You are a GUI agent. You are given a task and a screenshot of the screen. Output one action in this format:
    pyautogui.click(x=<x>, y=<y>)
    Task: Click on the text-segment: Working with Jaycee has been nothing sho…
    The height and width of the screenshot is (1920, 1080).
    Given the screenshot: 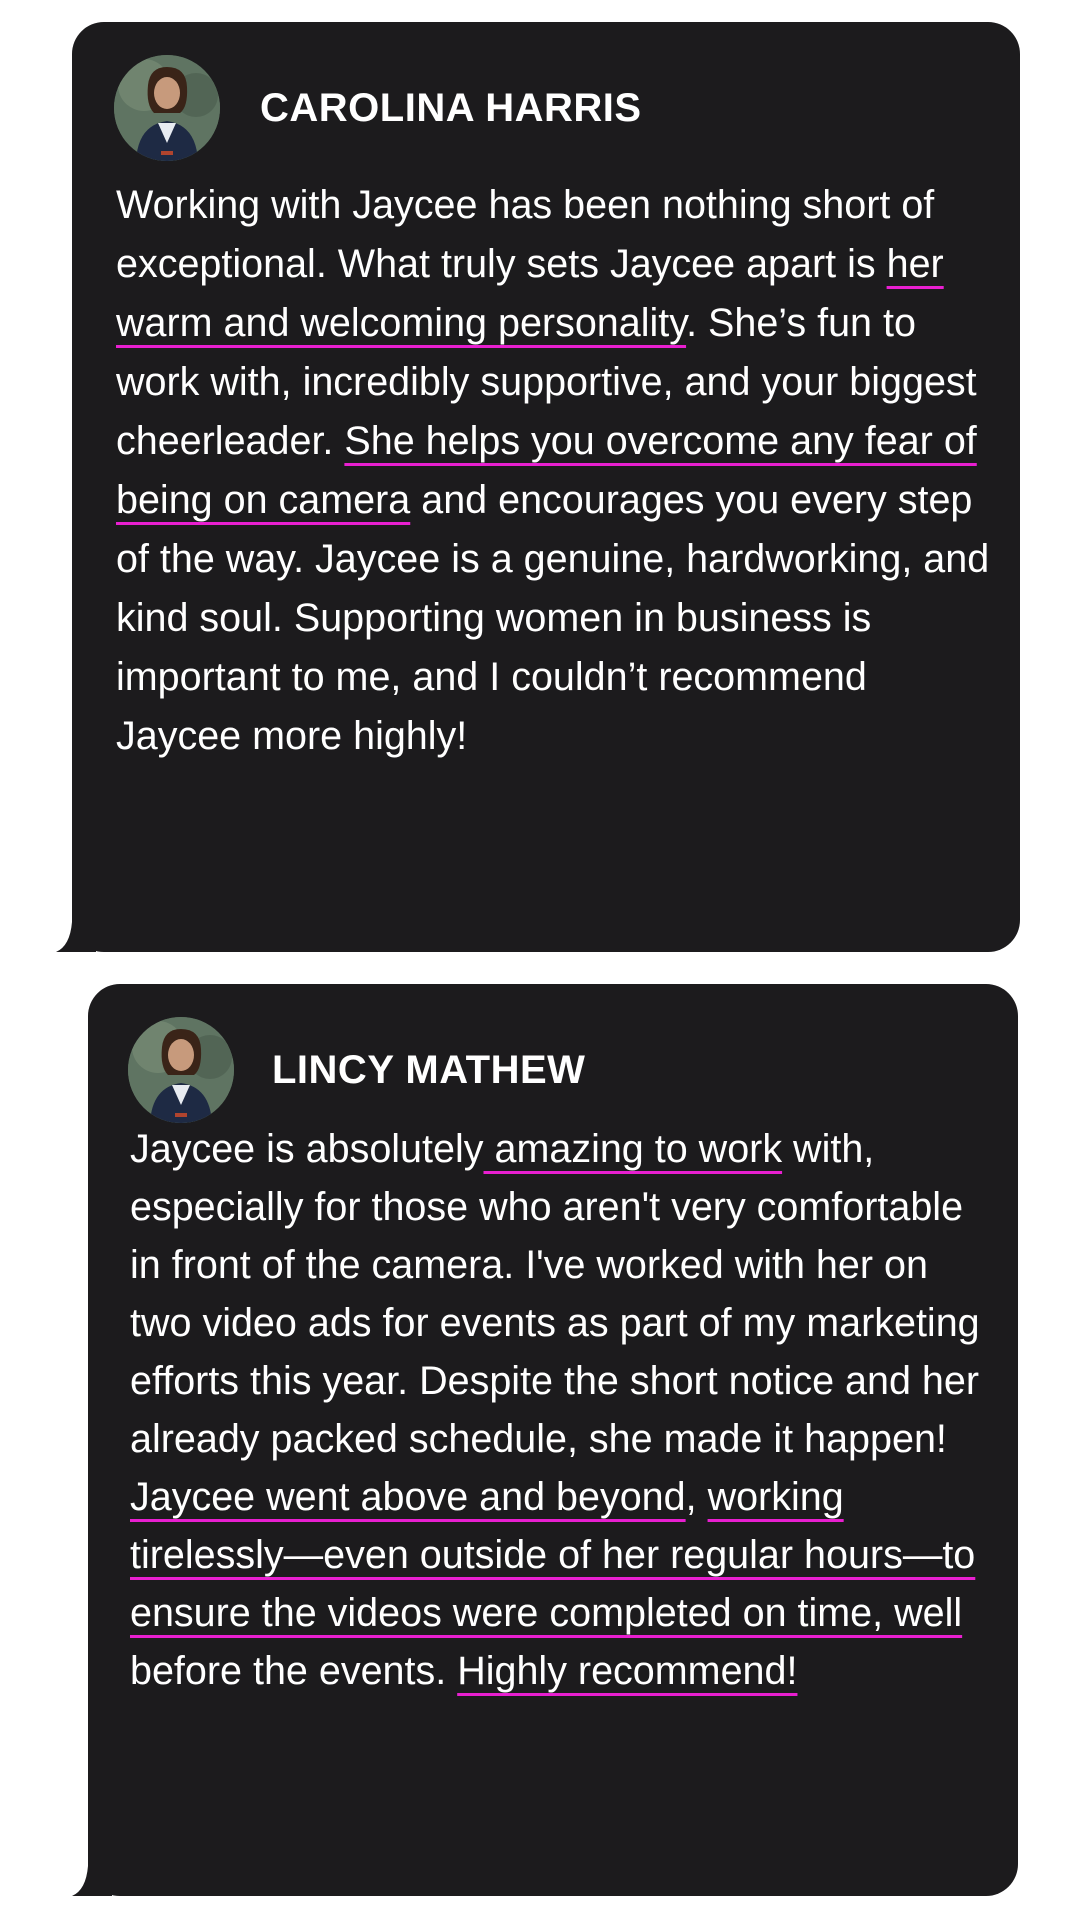 What is the action you would take?
    pyautogui.click(x=525, y=234)
    